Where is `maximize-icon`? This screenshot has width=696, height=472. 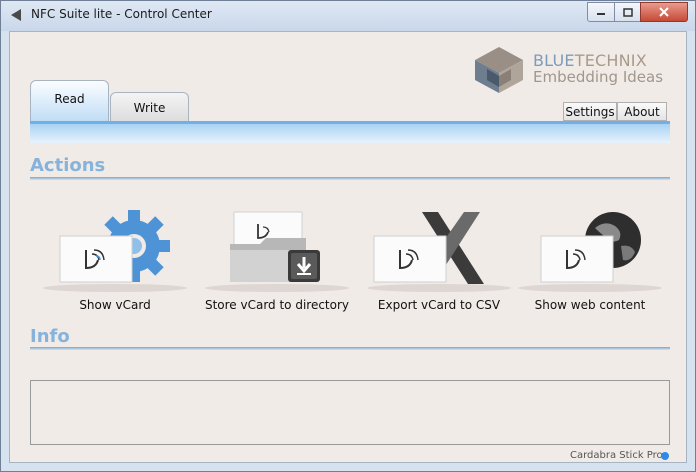 maximize-icon is located at coordinates (627, 12).